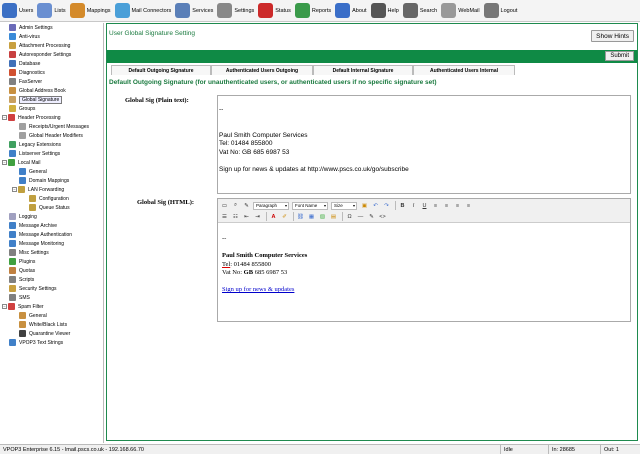 This screenshot has height=454, width=640. Describe the element at coordinates (51, 27) in the screenshot. I see `tree-item-admin-settings: Admin Settings` at that location.